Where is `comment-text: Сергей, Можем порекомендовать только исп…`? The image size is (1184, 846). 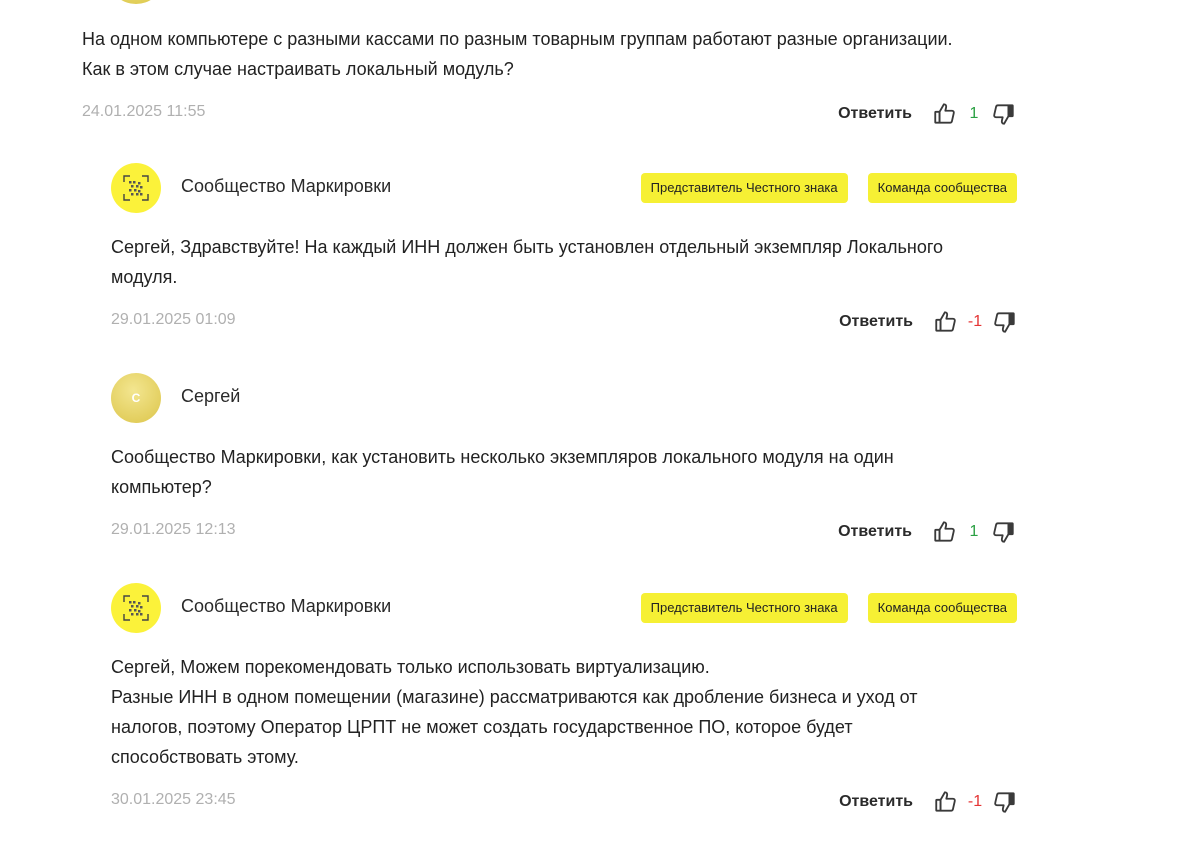 comment-text: Сергей, Можем порекомендовать только исп… is located at coordinates (564, 712).